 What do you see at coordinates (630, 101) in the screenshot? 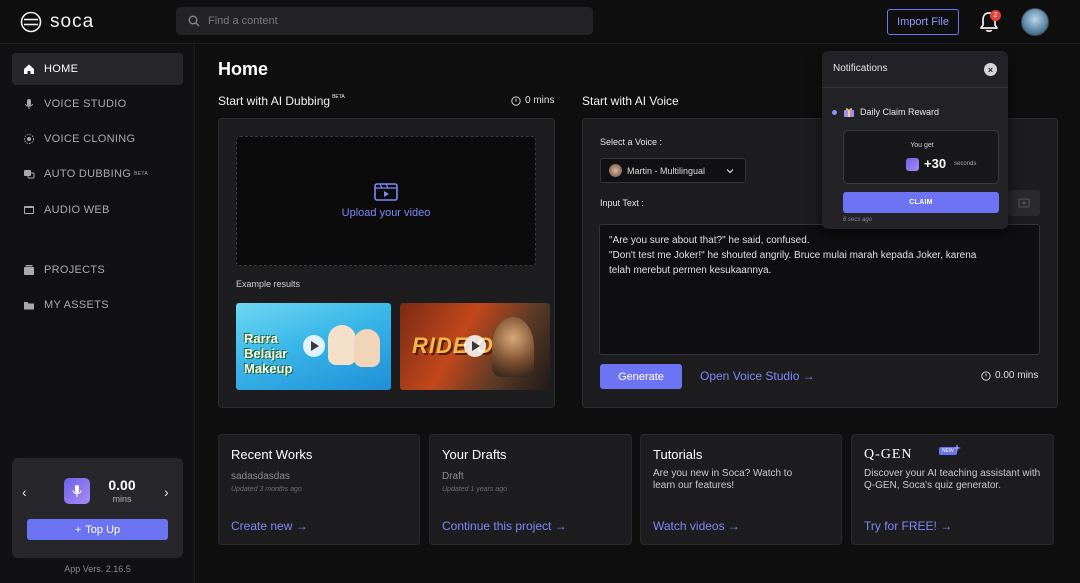
I see `voice-section-title: Start with AI Voice` at bounding box center [630, 101].